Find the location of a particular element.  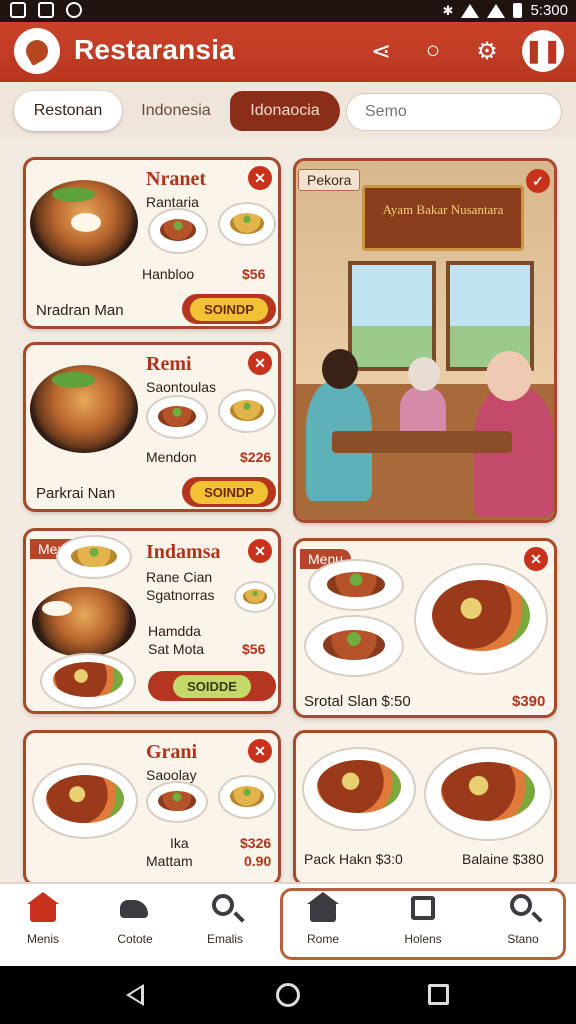

chat-button: ○ is located at coordinates (433, 51).